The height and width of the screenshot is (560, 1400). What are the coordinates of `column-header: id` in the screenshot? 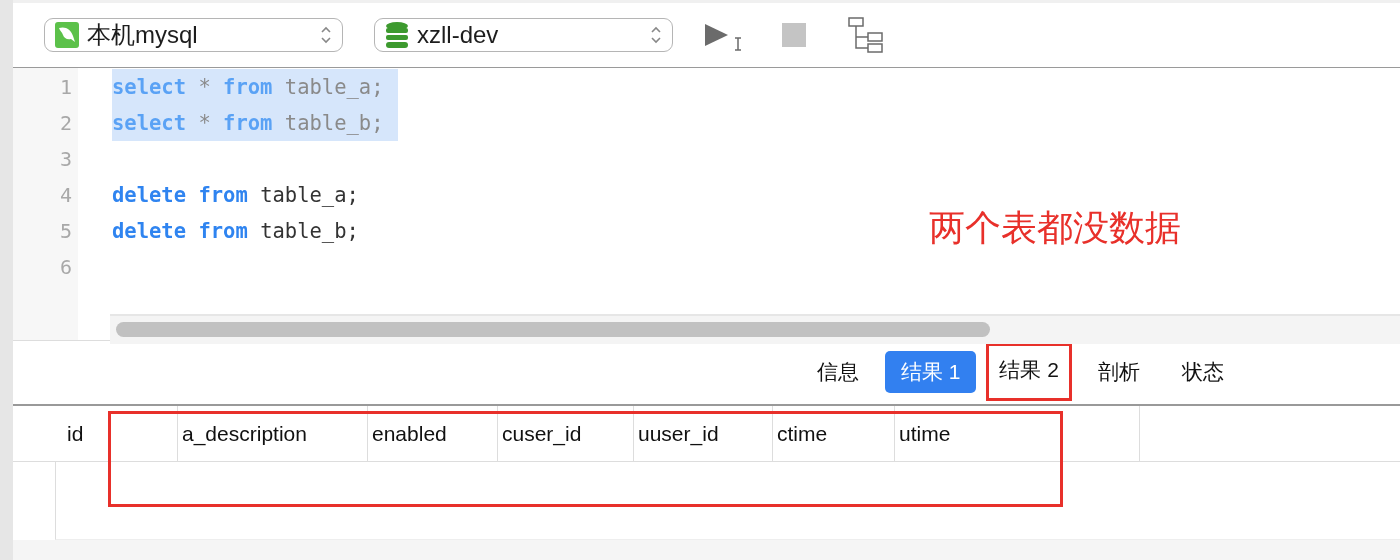 It's located at (116, 433).